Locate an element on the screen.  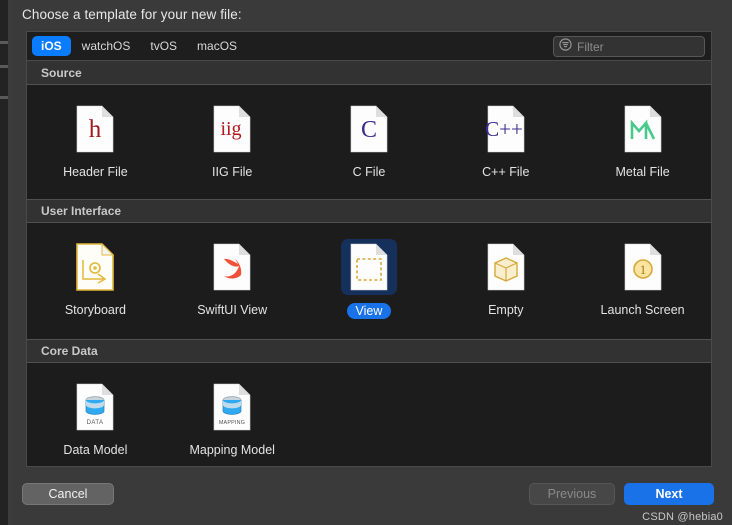
c-file-icon: C is located at coordinates (369, 129).